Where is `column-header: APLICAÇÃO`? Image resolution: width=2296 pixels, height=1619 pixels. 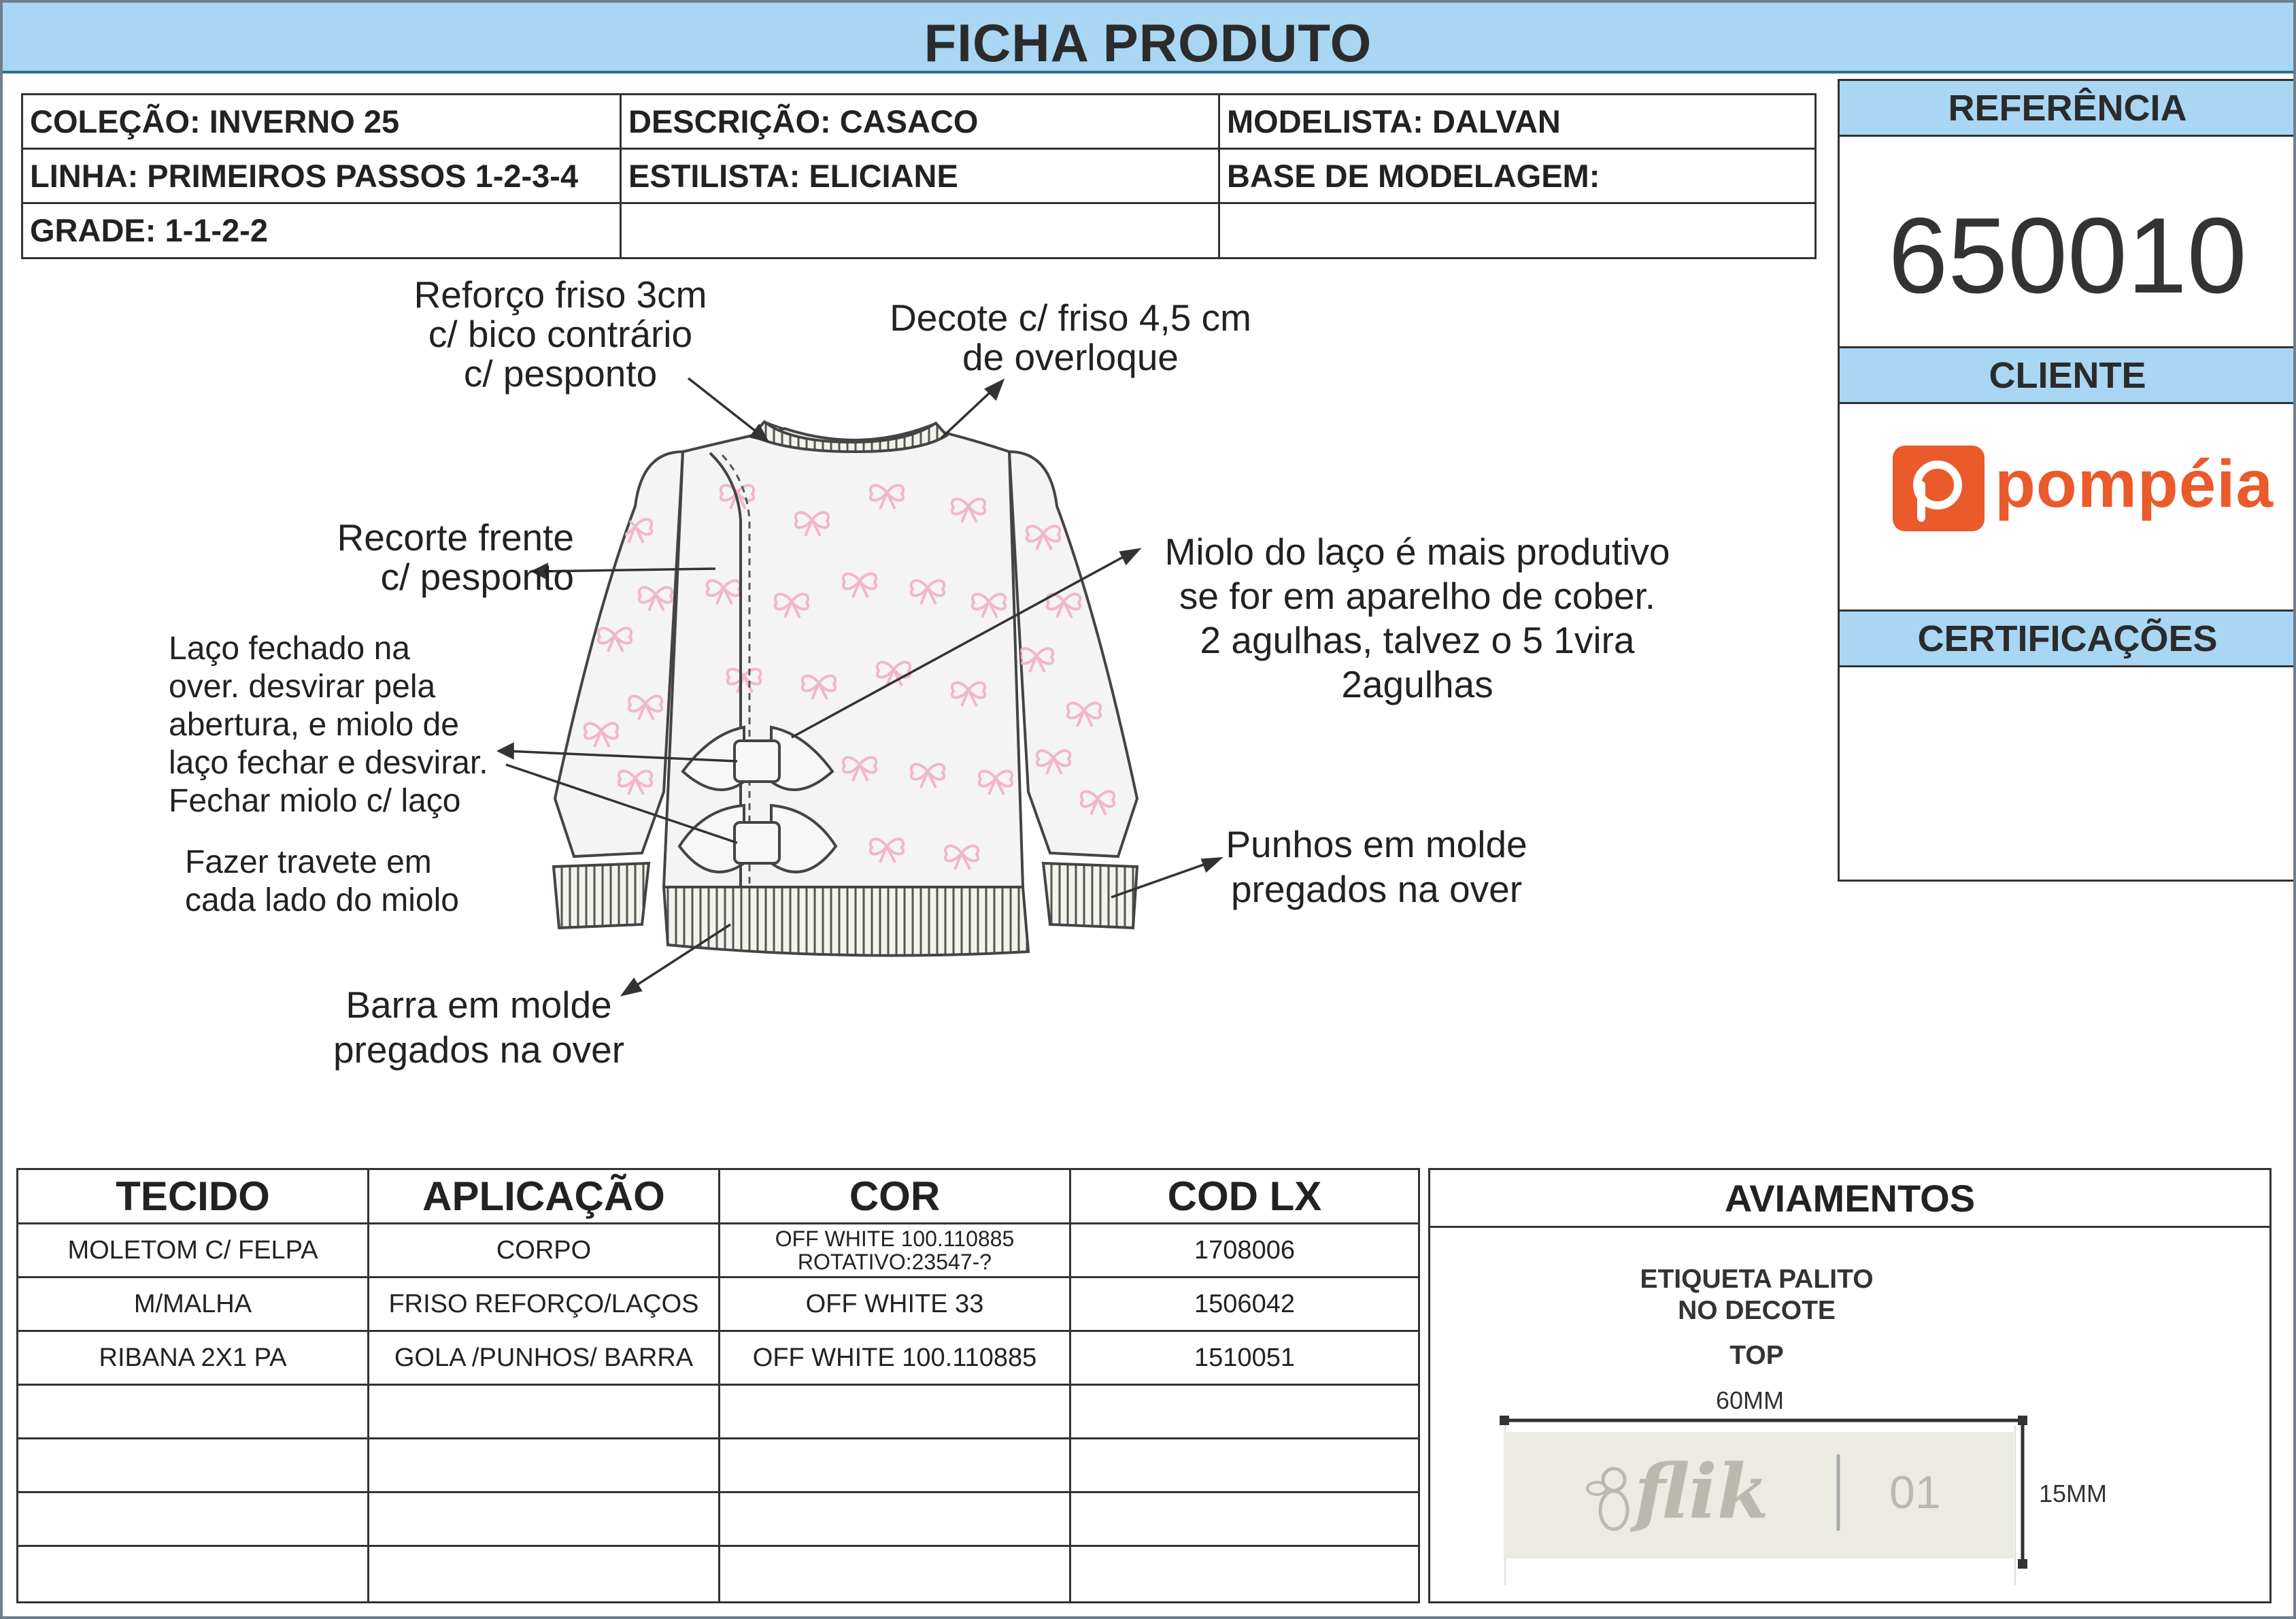 column-header: APLICAÇÃO is located at coordinates (544, 1197).